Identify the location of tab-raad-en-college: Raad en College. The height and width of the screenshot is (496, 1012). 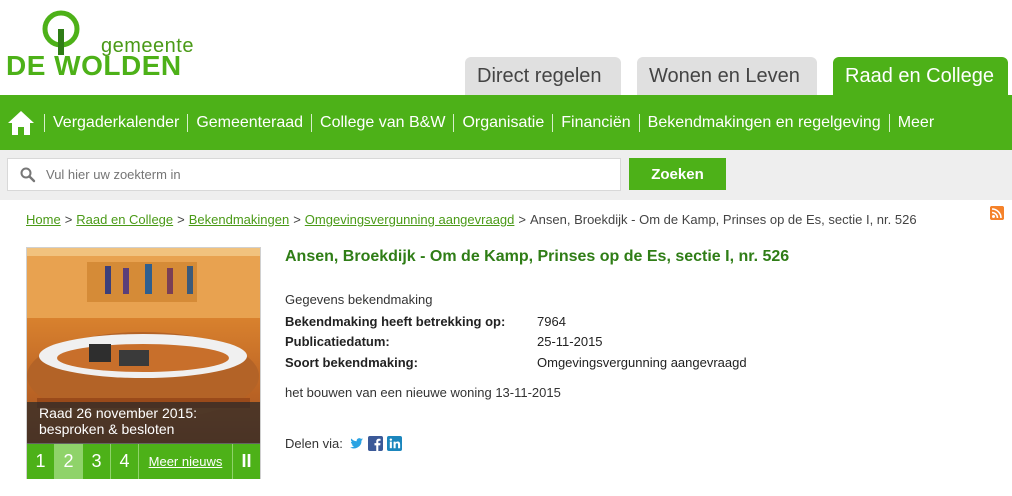
(920, 76).